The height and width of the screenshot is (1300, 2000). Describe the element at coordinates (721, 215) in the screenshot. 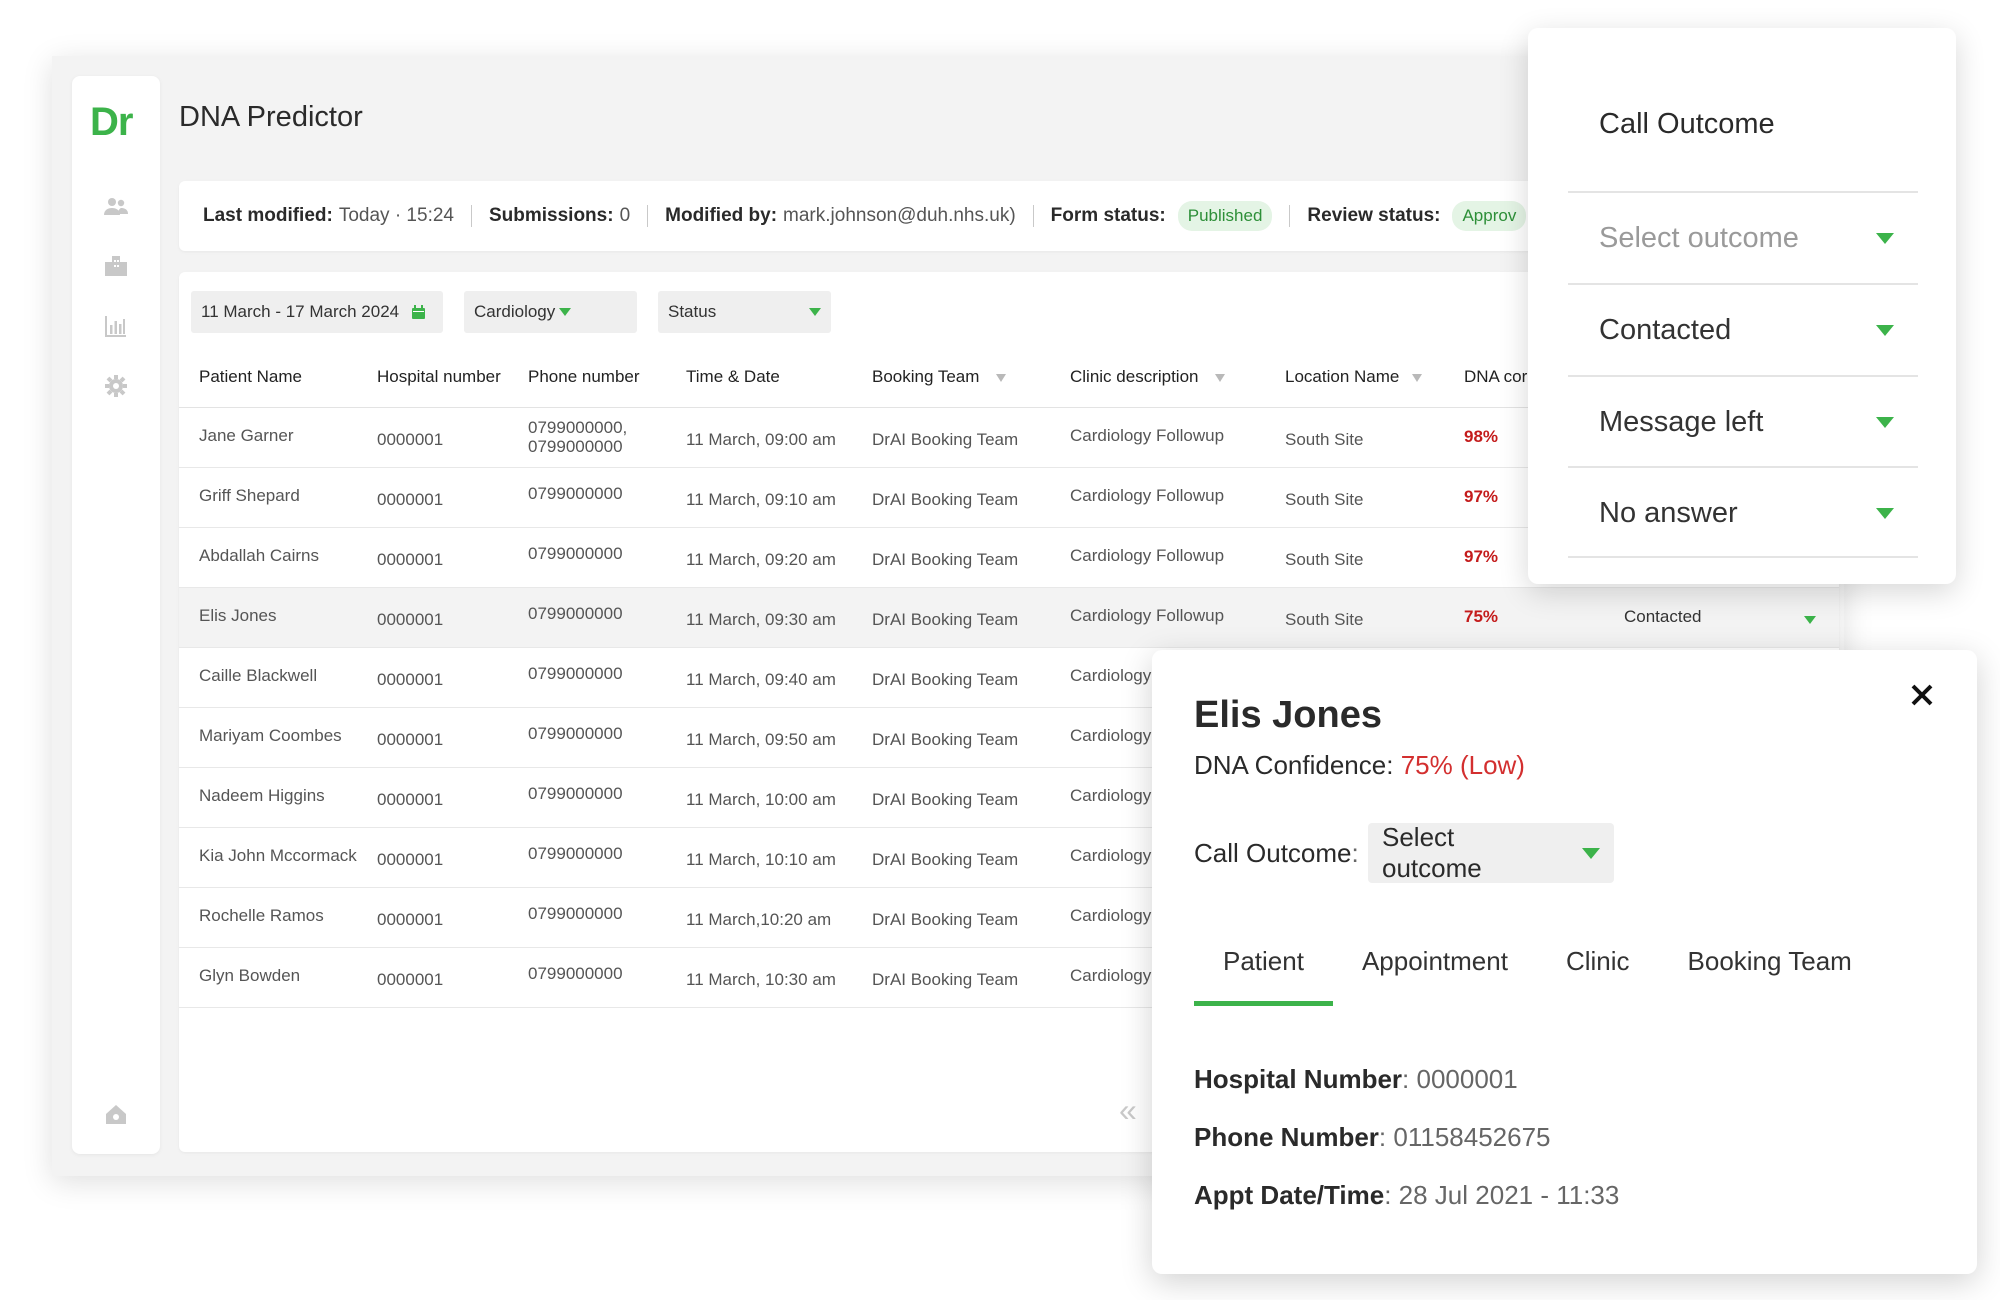

I see `modified-by-label: Modified by:` at that location.